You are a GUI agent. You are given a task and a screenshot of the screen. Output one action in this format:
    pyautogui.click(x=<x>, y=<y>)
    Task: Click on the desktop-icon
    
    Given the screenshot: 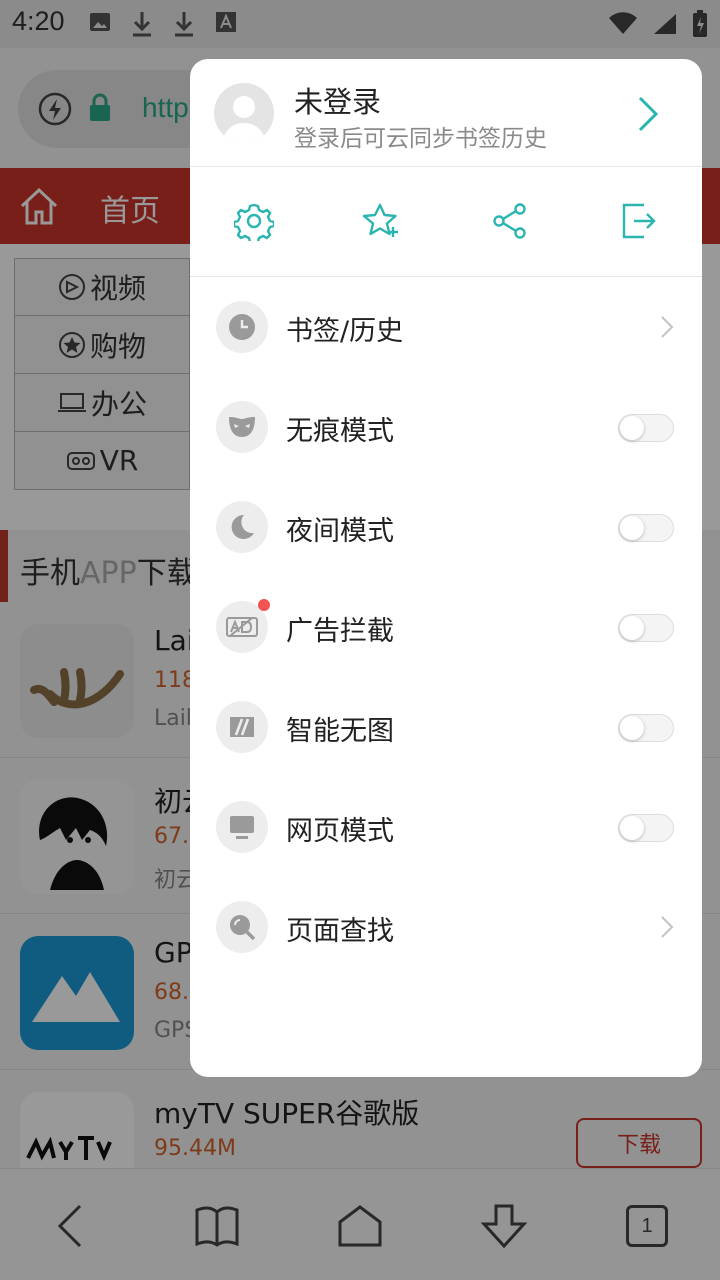 What is the action you would take?
    pyautogui.click(x=242, y=827)
    